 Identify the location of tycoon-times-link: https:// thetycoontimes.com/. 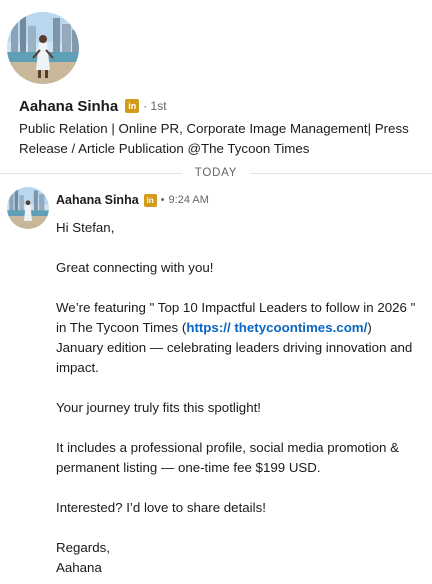
(276, 327).